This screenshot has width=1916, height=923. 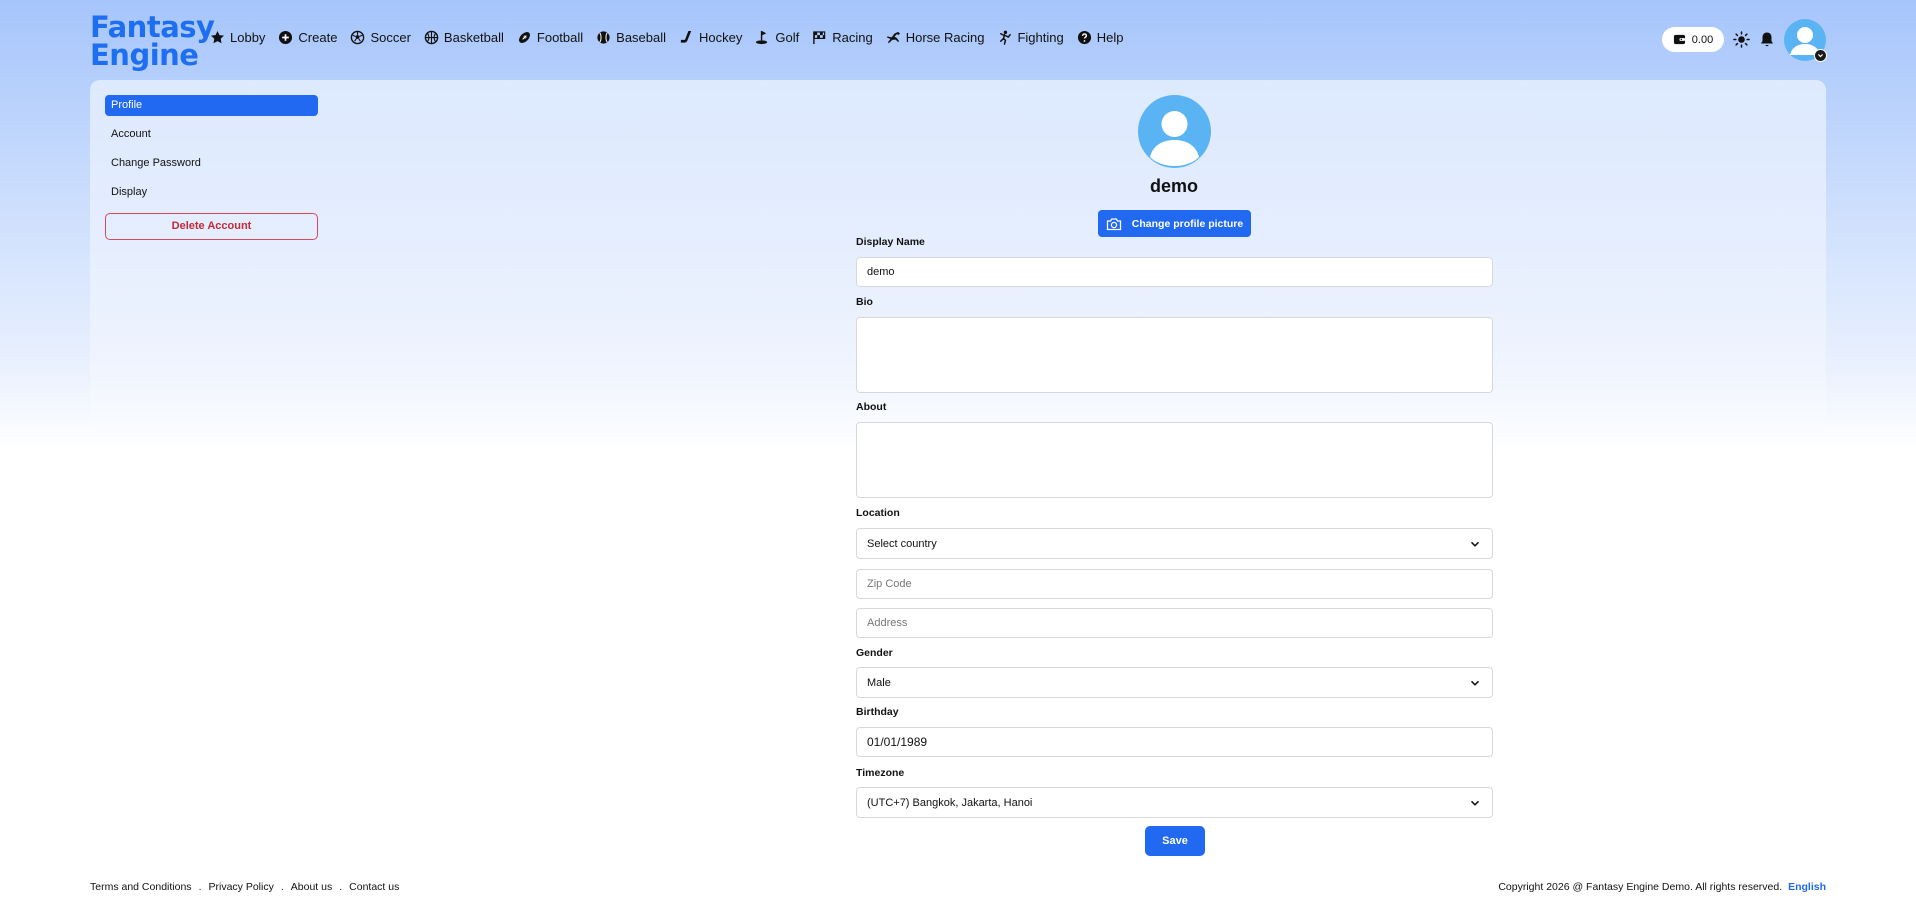 I want to click on change-profile-picture-button: Change profile picture, so click(x=1174, y=223).